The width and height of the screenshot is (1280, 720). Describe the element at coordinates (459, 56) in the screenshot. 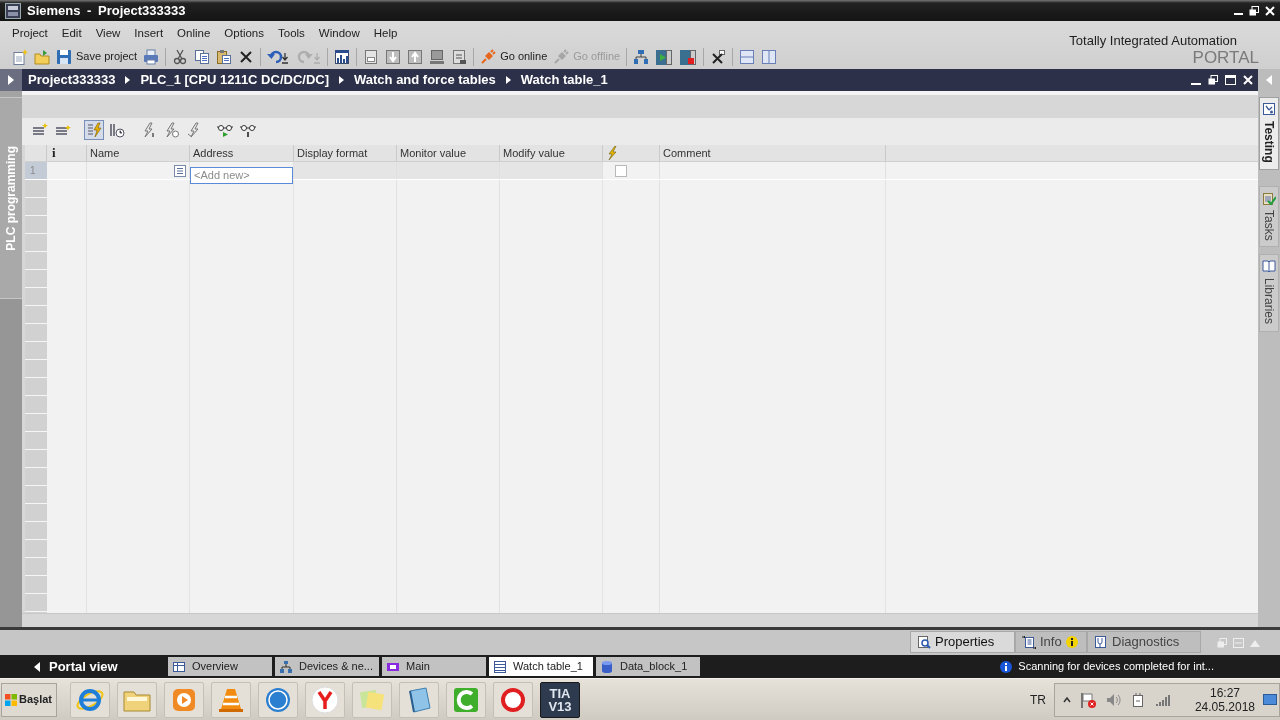

I see `device-panel-icon` at that location.